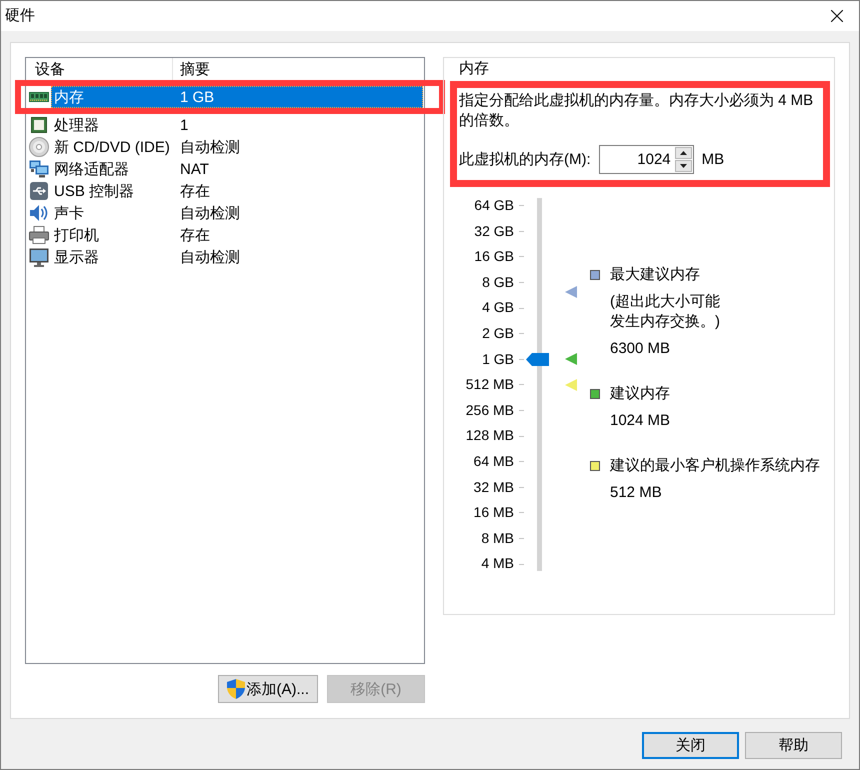 Image resolution: width=860 pixels, height=770 pixels. I want to click on legend-value: 6300 MB, so click(641, 349).